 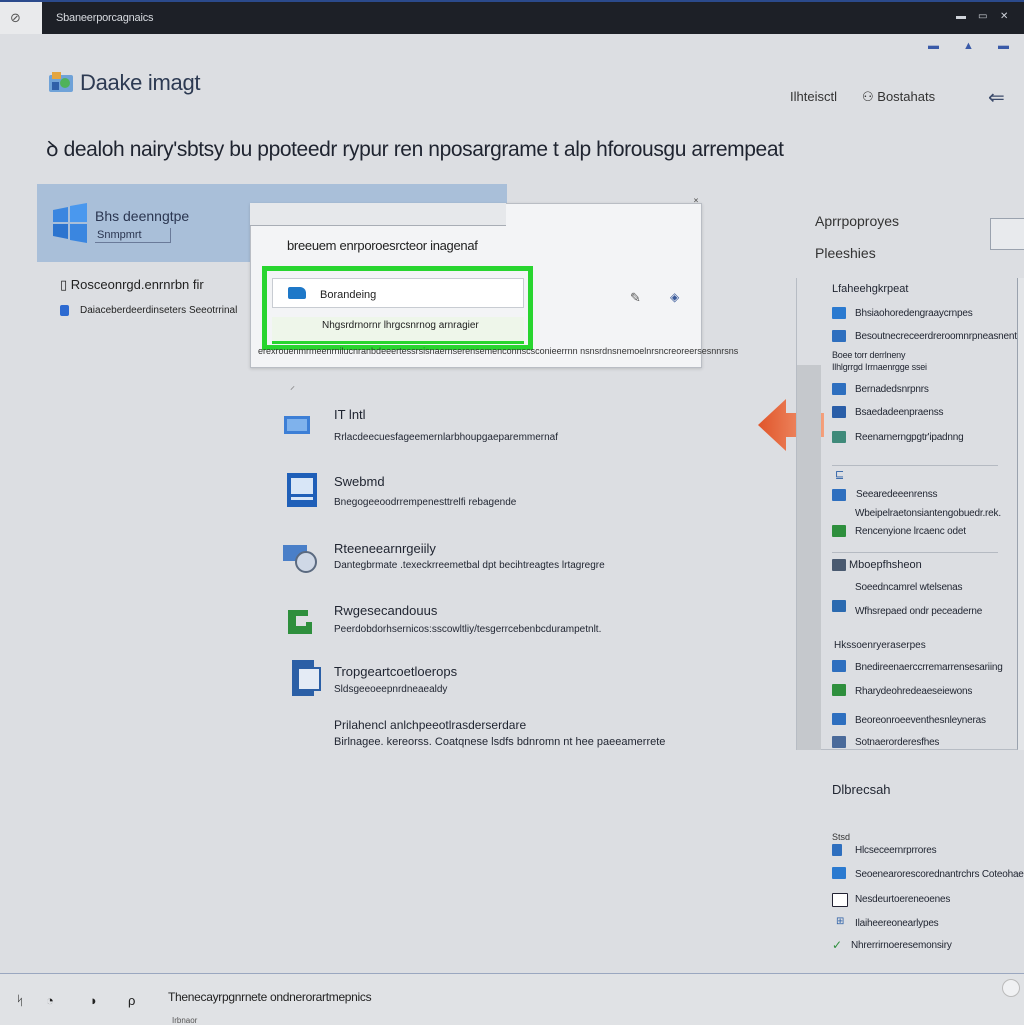 What do you see at coordinates (430, 725) in the screenshot?
I see `feature-title: Prilahencl anlchpeeotlrasderserdare` at bounding box center [430, 725].